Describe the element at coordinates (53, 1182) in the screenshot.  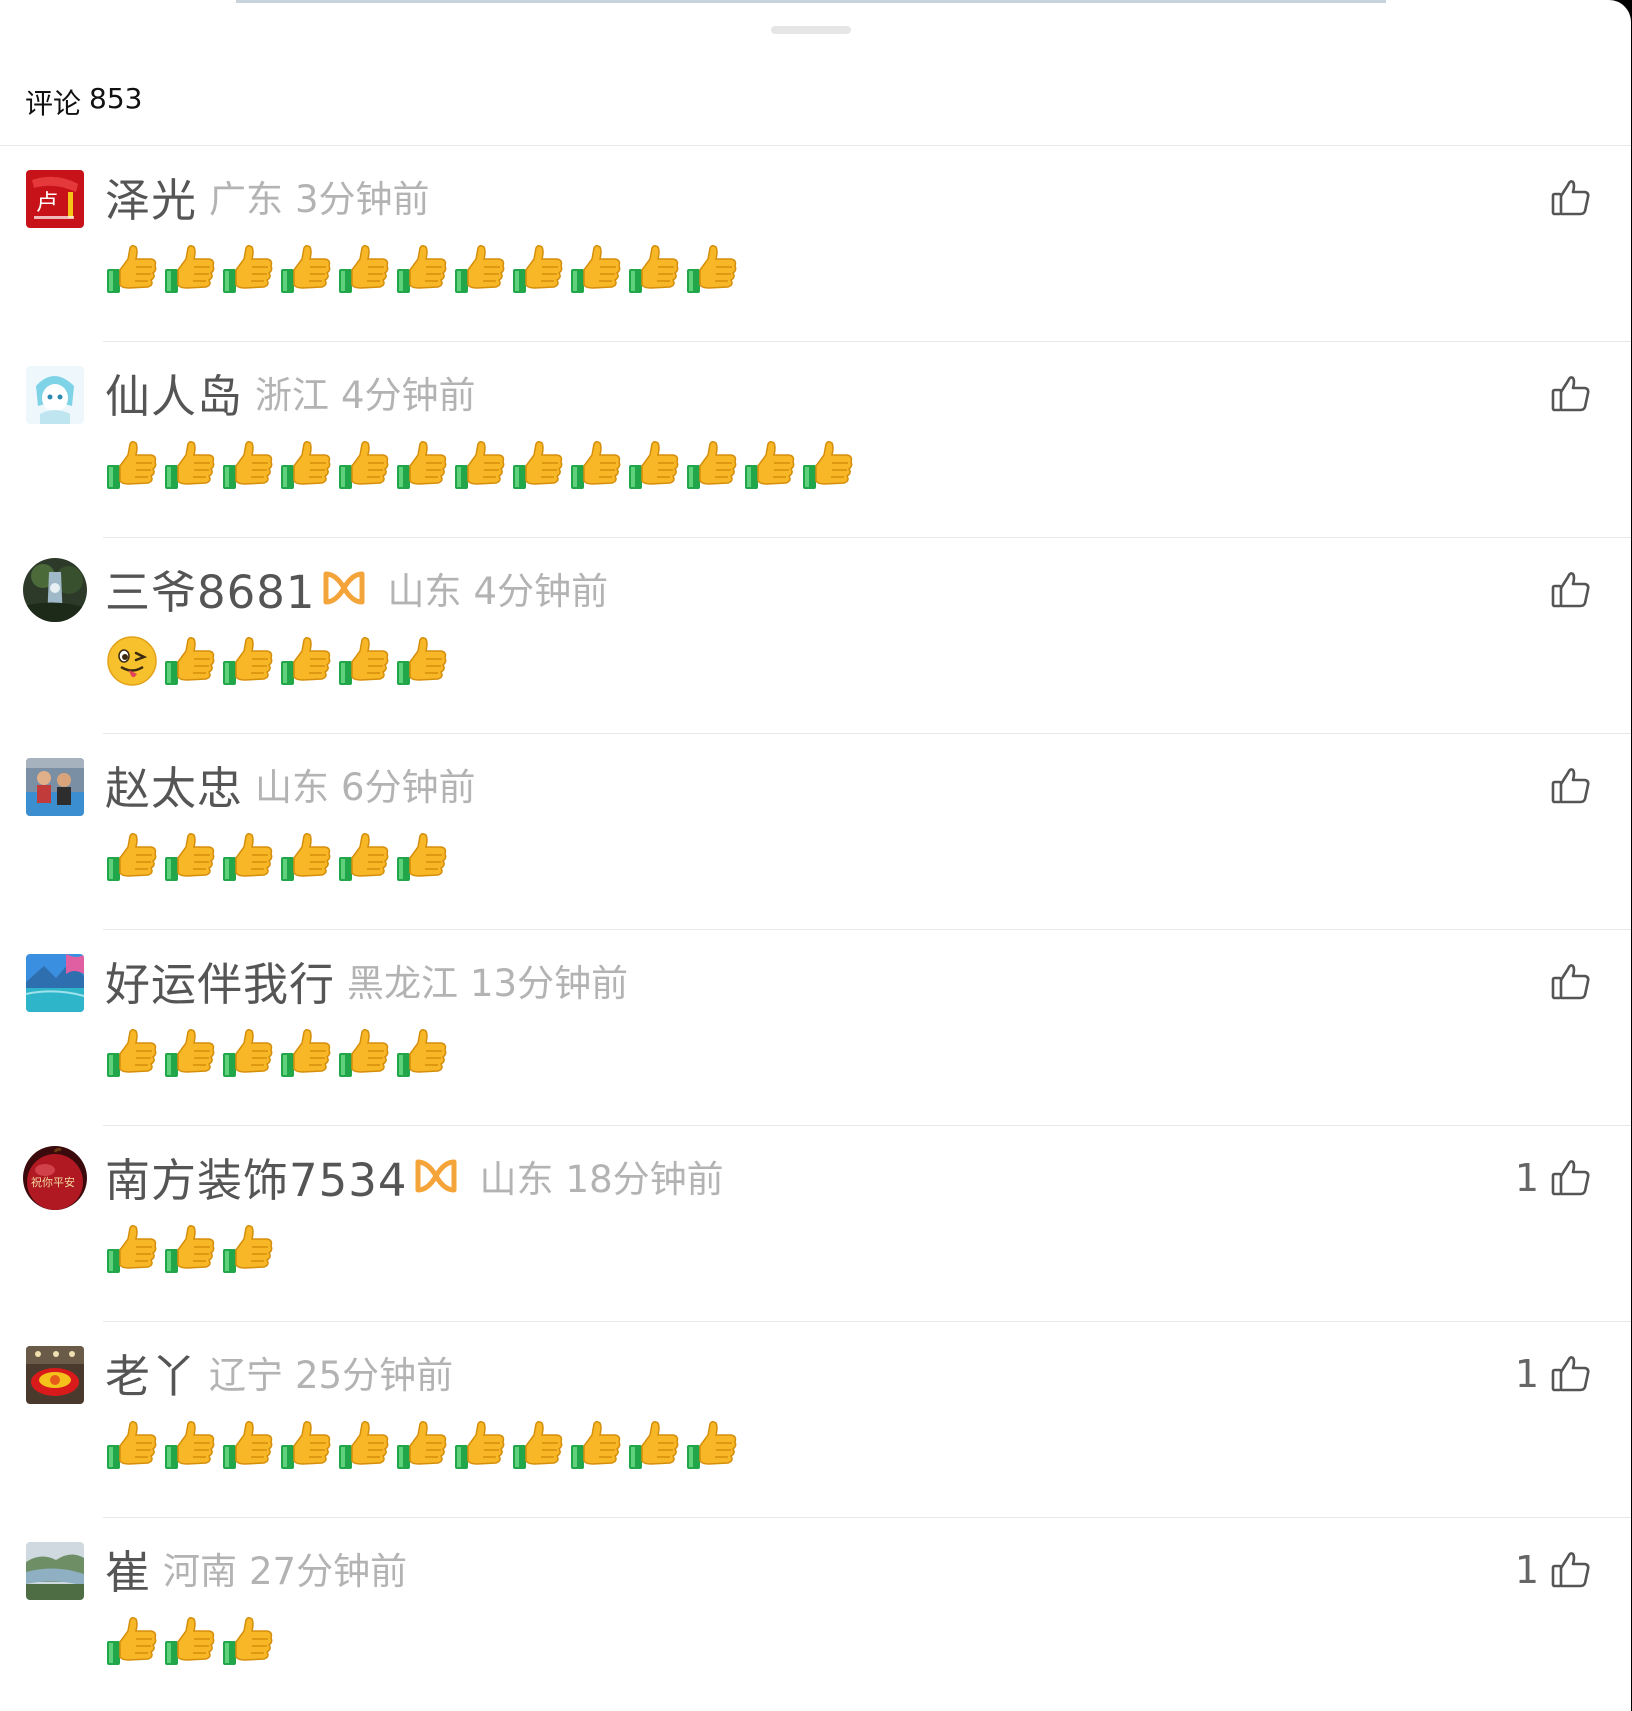
I see `svg-text: 祝你平安` at that location.